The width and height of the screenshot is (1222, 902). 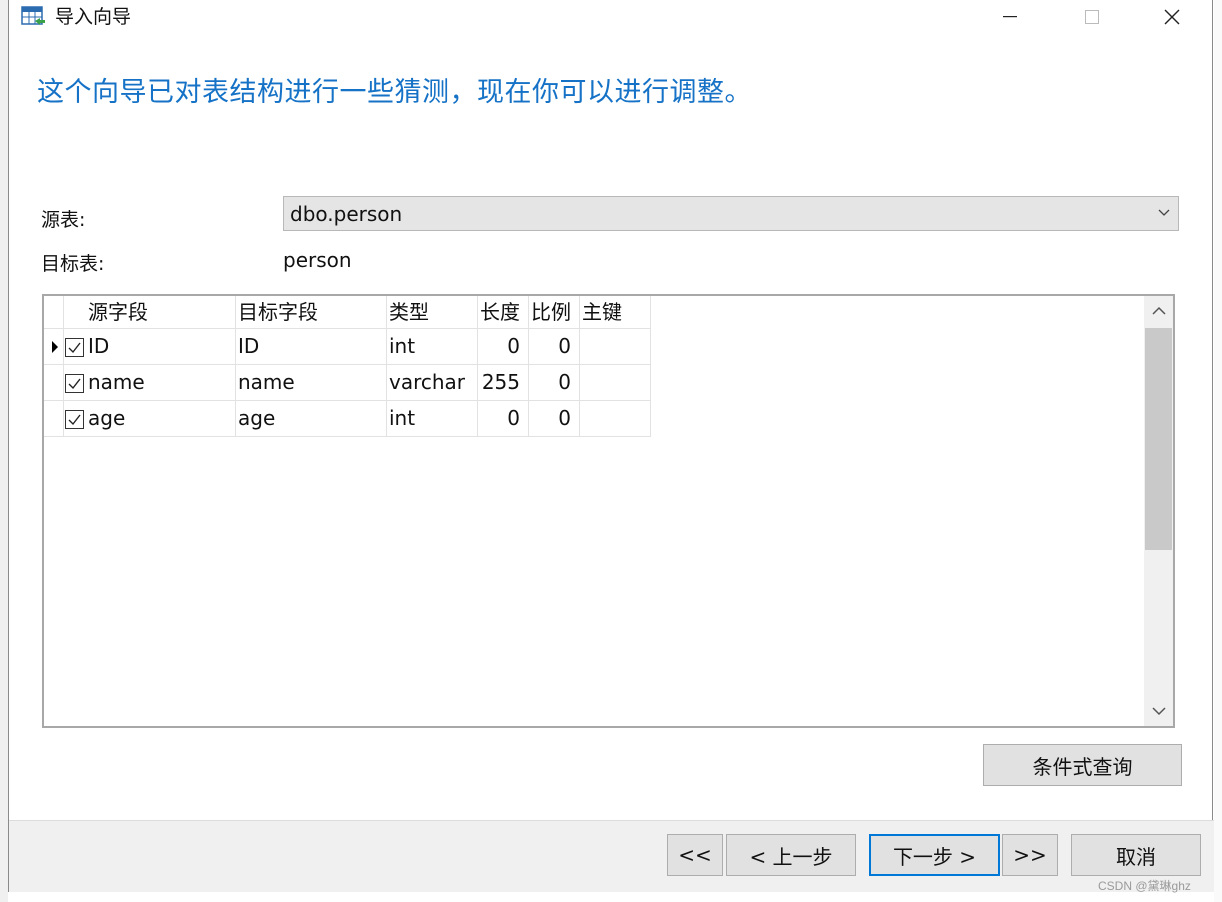 I want to click on previous-step-button: < 上一步, so click(x=791, y=855).